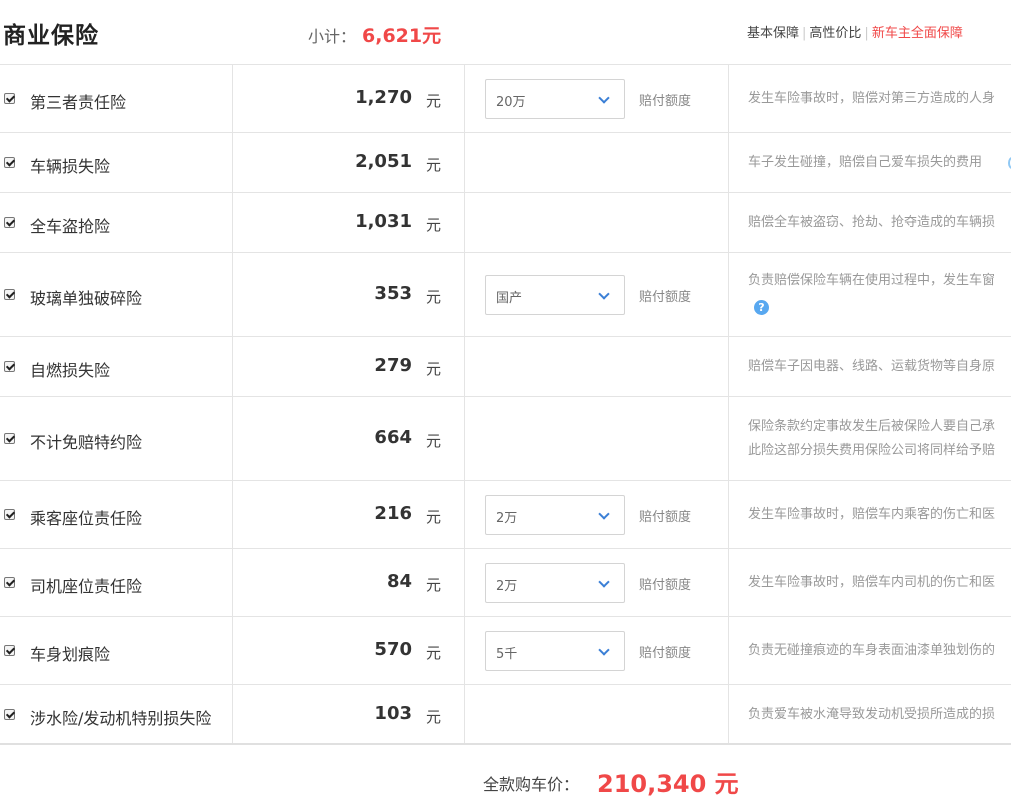 The image size is (1011, 798). Describe the element at coordinates (51, 36) in the screenshot. I see `section-title: 商业保险` at that location.